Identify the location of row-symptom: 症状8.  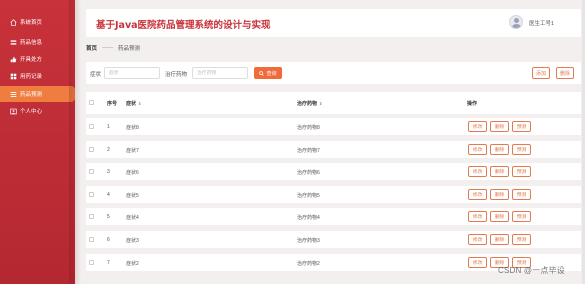
(132, 128).